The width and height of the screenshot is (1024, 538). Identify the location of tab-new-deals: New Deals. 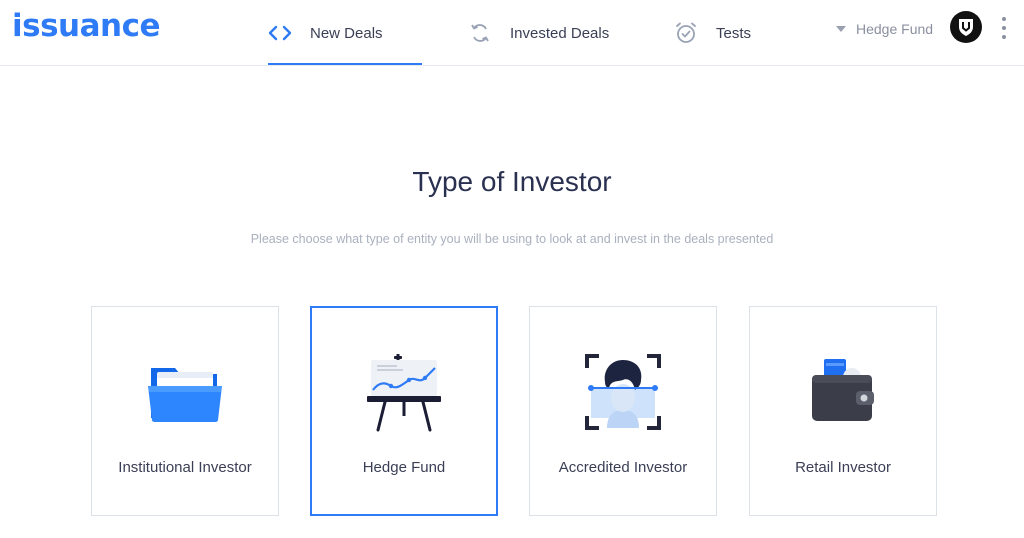
(345, 33).